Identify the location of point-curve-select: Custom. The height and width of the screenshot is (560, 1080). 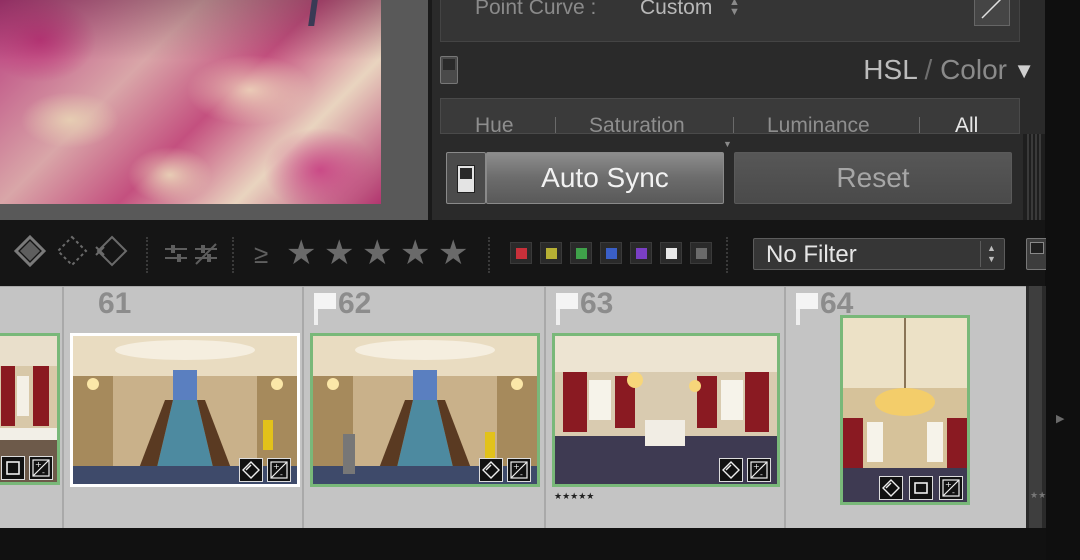
(676, 10).